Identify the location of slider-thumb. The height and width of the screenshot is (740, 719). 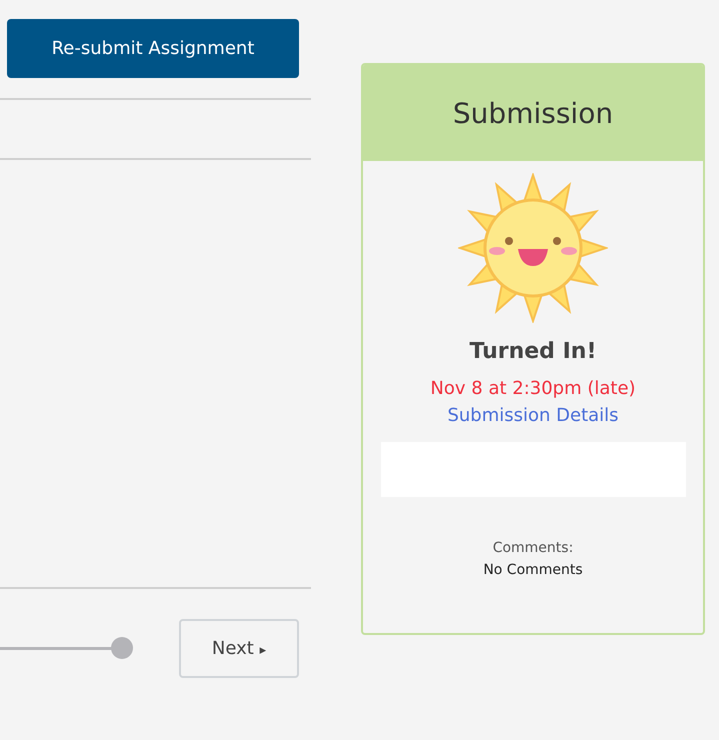
(122, 648).